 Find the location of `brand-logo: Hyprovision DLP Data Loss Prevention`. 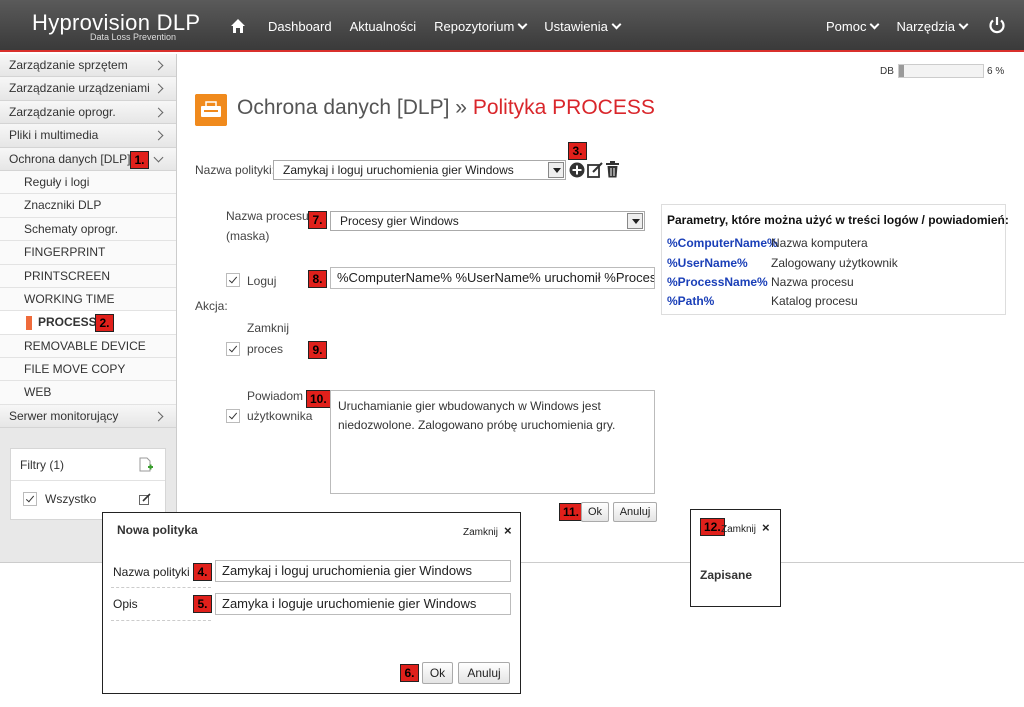

brand-logo: Hyprovision DLP Data Loss Prevention is located at coordinates (116, 26).